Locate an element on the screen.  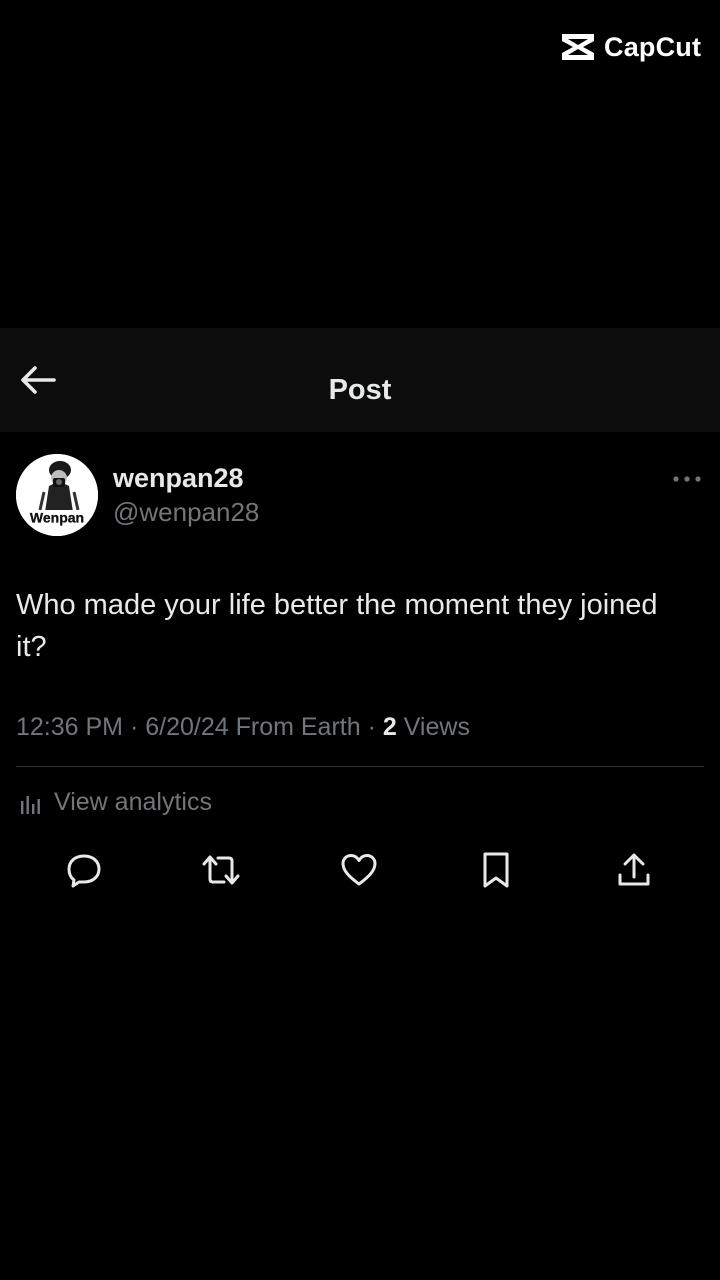
views-count: 2 is located at coordinates (389, 727).